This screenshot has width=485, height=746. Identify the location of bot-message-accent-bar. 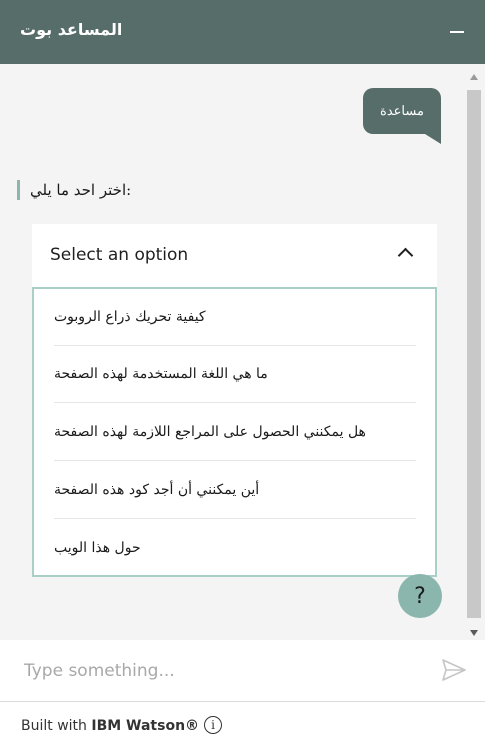
(18, 190).